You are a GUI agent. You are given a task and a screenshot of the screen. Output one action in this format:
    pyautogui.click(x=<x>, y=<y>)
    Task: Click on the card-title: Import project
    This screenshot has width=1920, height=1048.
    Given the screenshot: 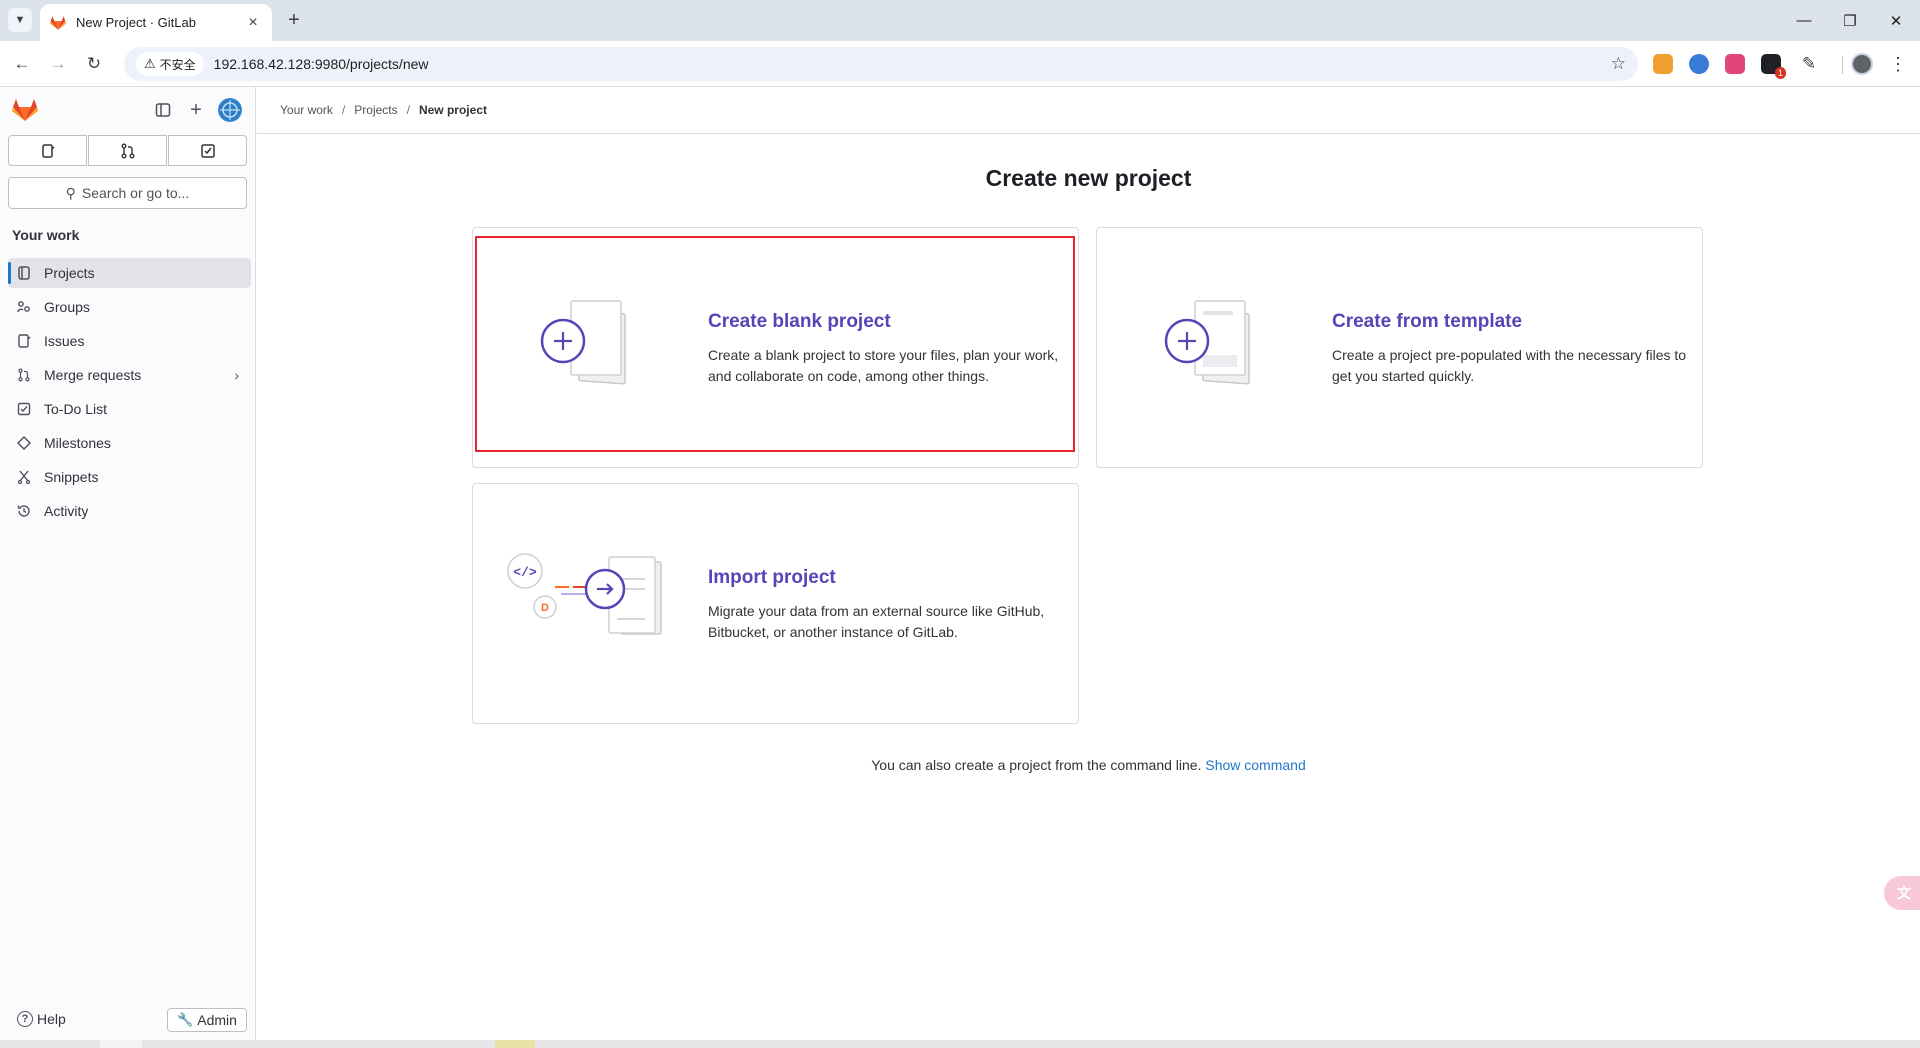 What is the action you would take?
    pyautogui.click(x=772, y=578)
    